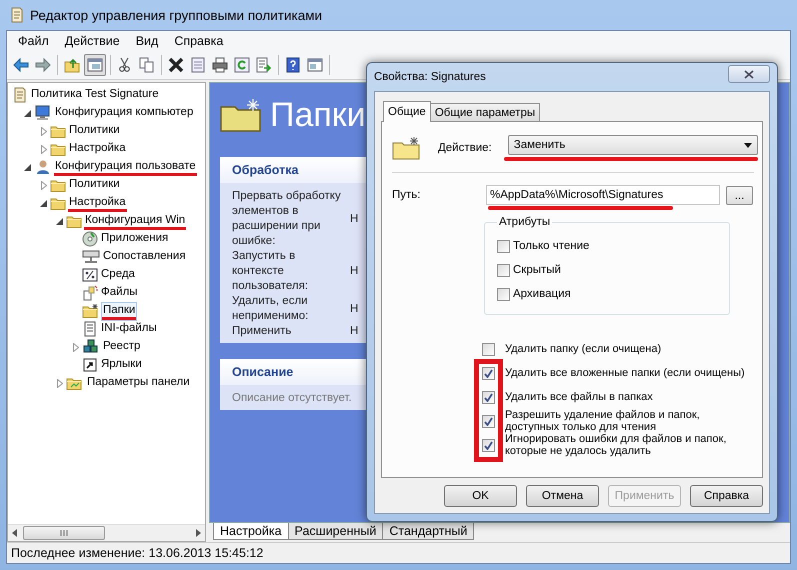  Describe the element at coordinates (90, 275) in the screenshot. I see `percent-icon` at that location.